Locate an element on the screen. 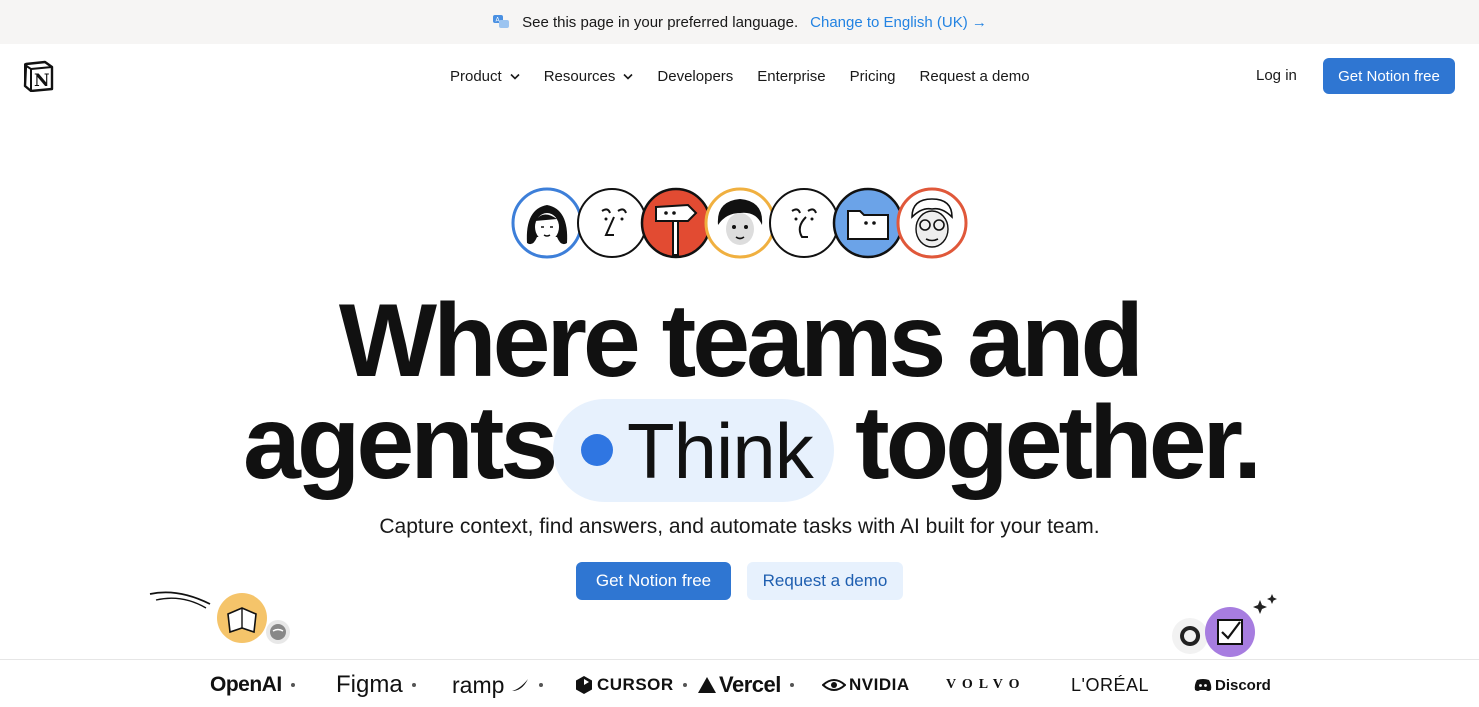 Image resolution: width=1479 pixels, height=707 pixels. discord-mark-icon is located at coordinates (1203, 685).